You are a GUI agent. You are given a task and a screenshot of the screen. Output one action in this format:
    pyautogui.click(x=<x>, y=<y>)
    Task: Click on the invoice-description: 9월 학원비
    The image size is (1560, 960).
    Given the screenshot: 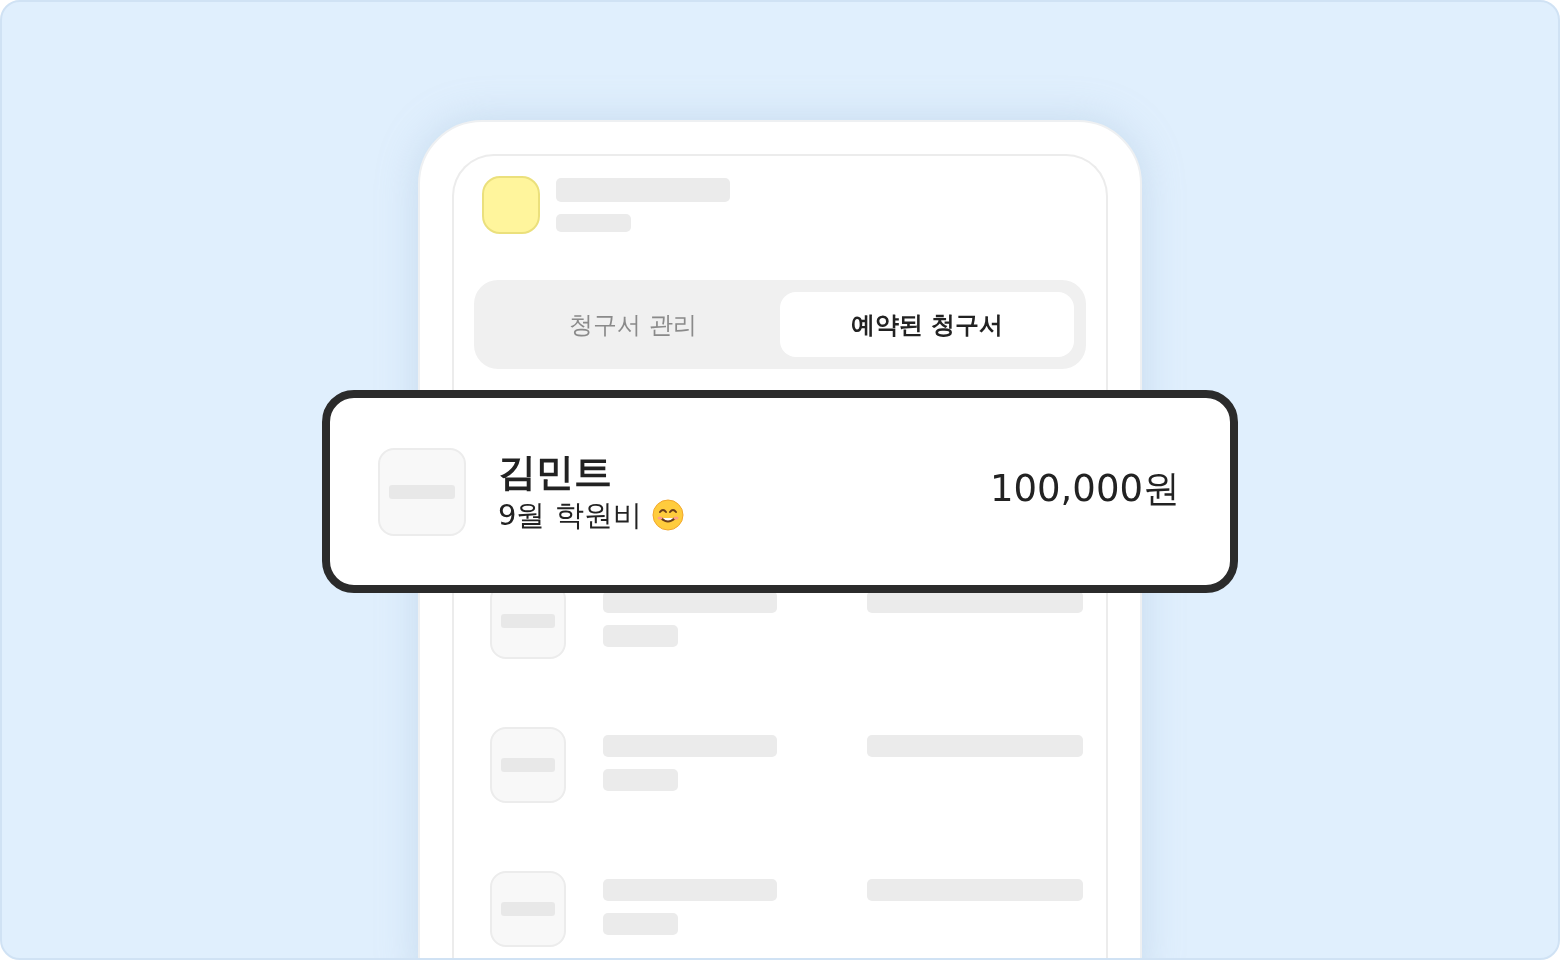 What is the action you would take?
    pyautogui.click(x=570, y=515)
    